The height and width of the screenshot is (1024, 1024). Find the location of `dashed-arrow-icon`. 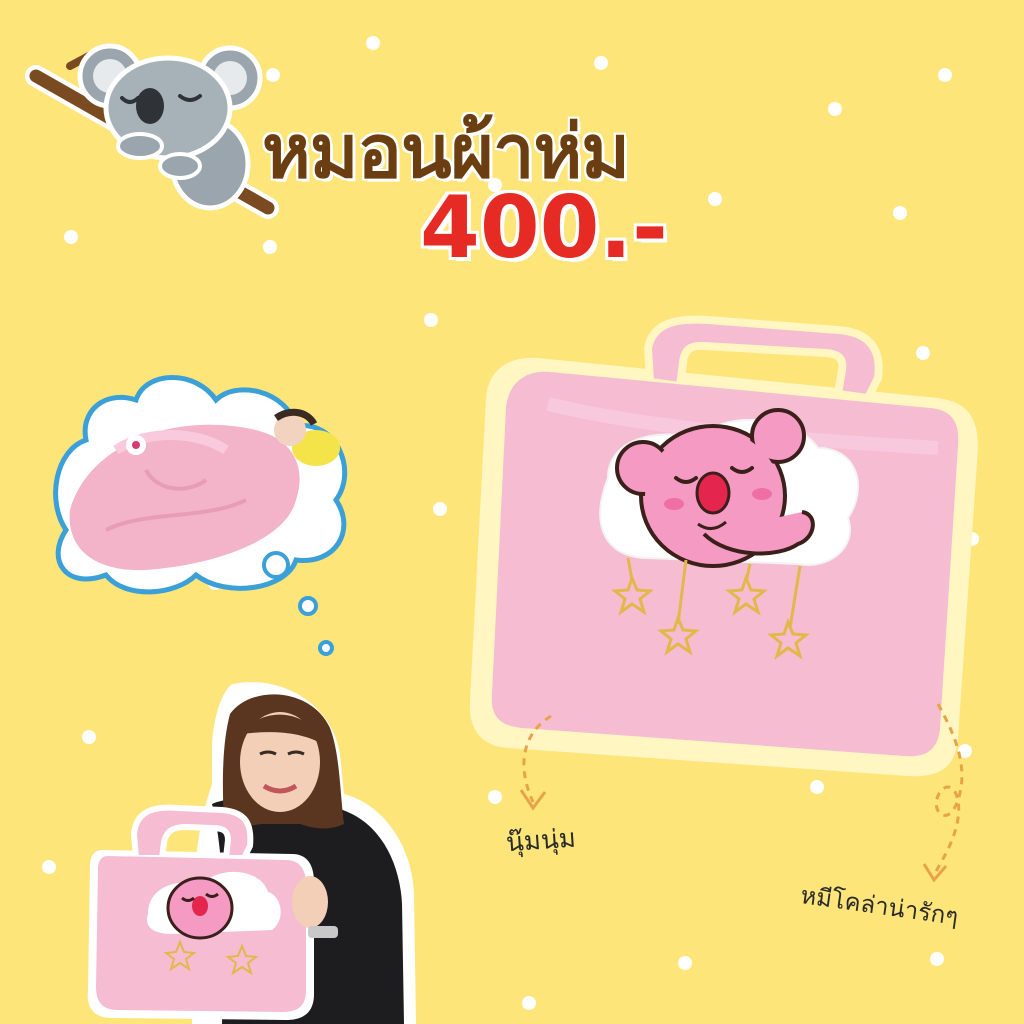

dashed-arrow-icon is located at coordinates (535, 762).